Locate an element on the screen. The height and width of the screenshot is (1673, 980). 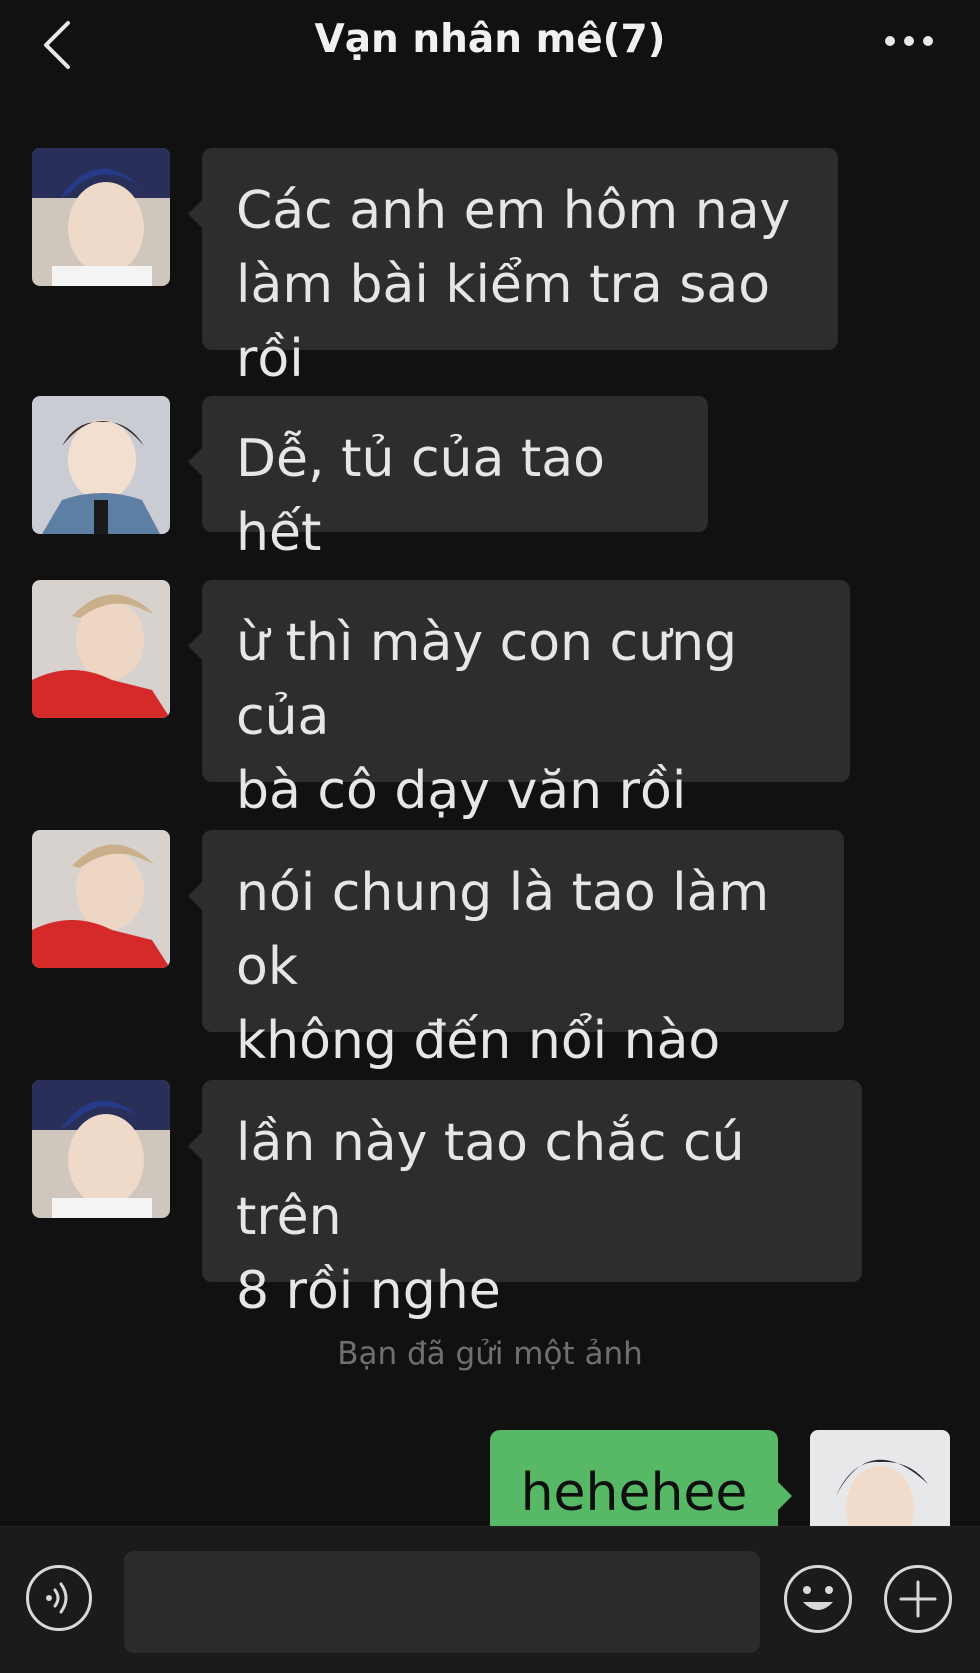
message-text-line: làm bài kiểm tra sao rồi is located at coordinates (503, 322).